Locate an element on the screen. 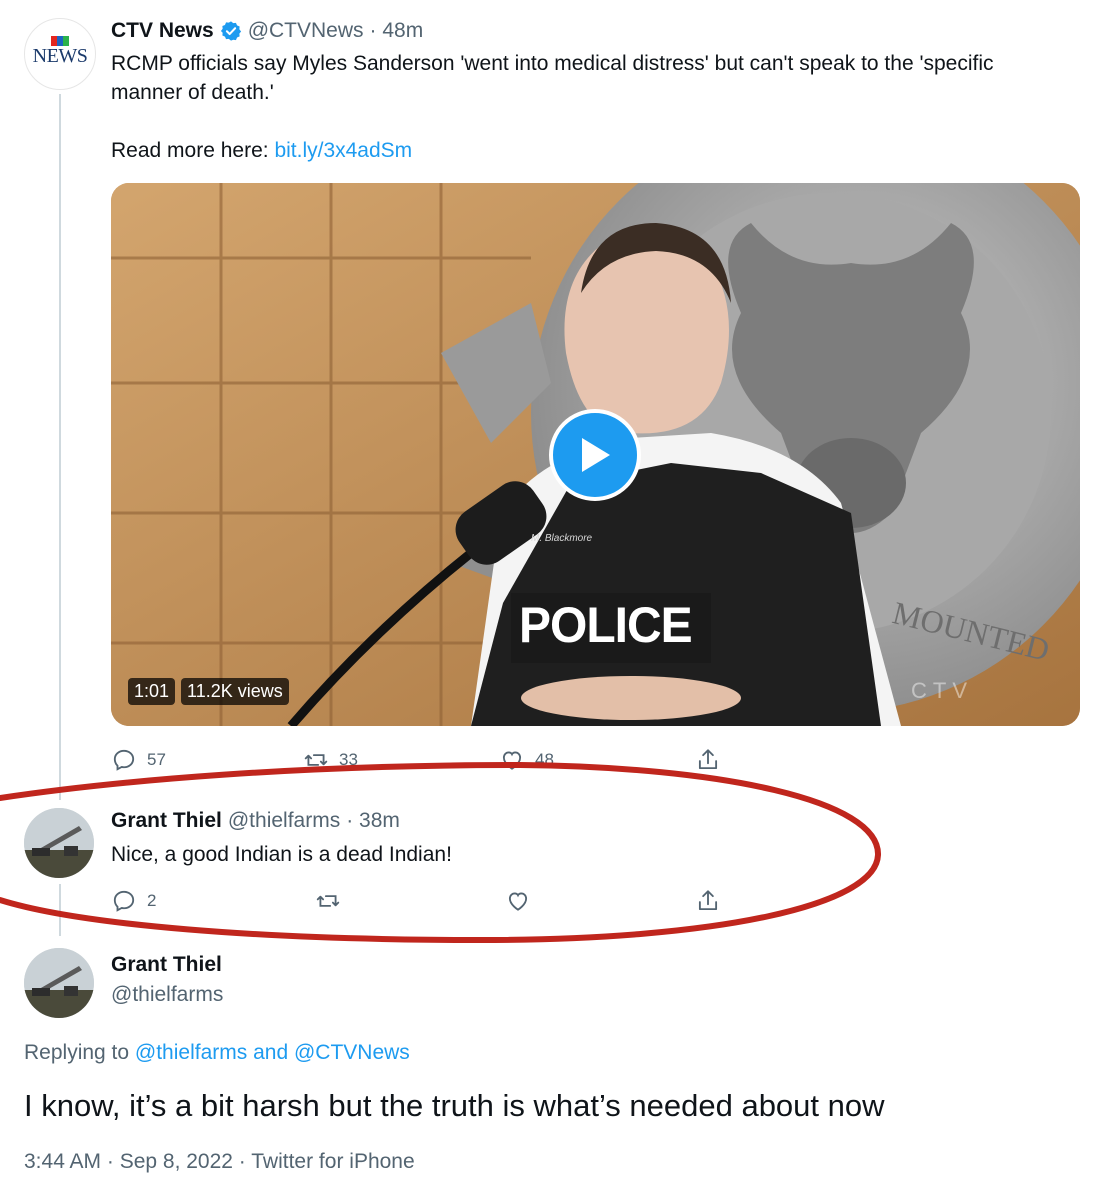 This screenshot has height=1200, width=1099. main-author-name: Grant Thiel is located at coordinates (166, 965).